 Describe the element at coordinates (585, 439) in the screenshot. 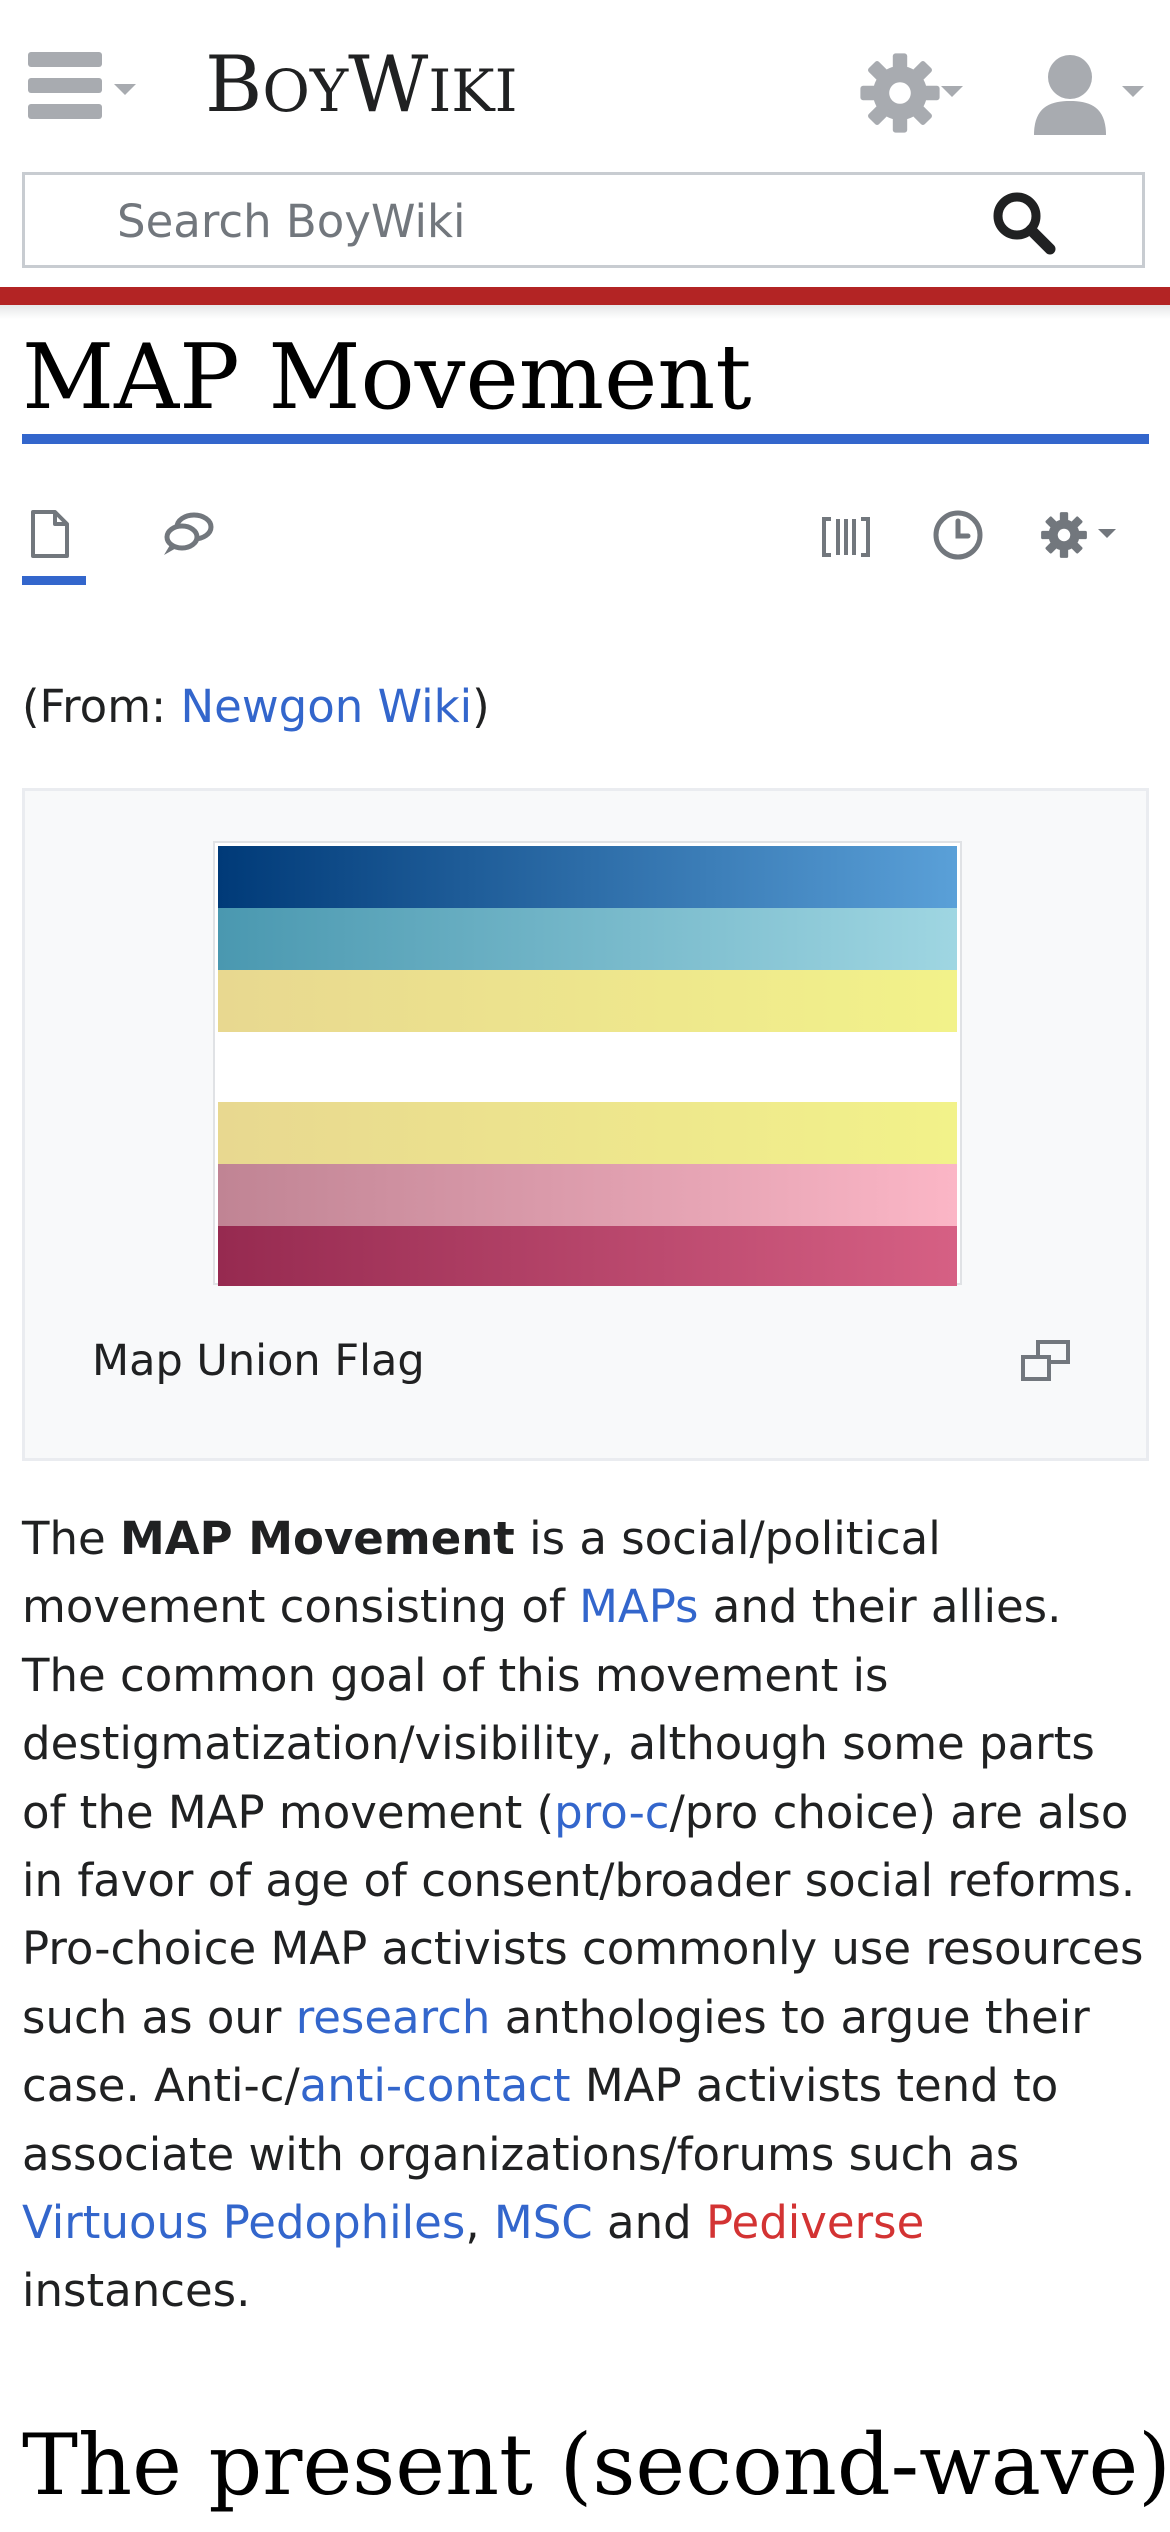

I see `title-underline` at that location.